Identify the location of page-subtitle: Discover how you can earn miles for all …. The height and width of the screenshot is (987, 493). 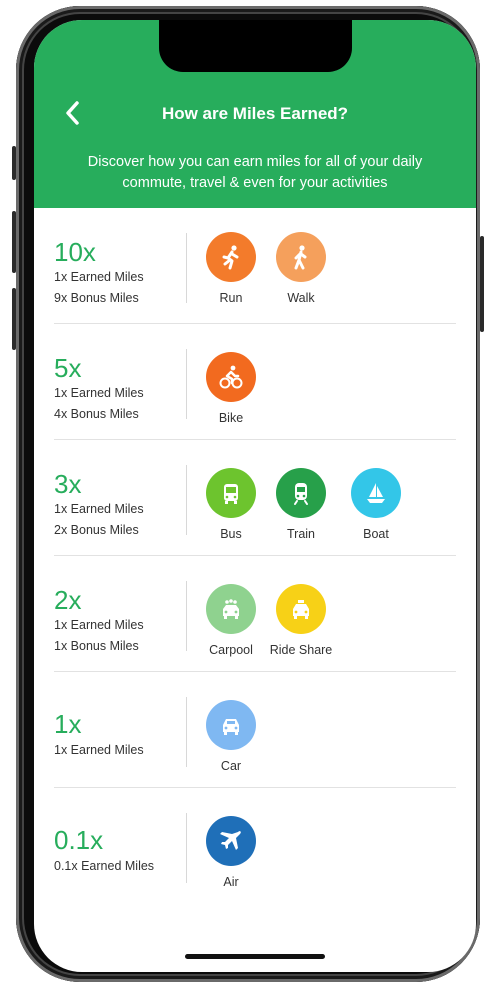
(255, 172).